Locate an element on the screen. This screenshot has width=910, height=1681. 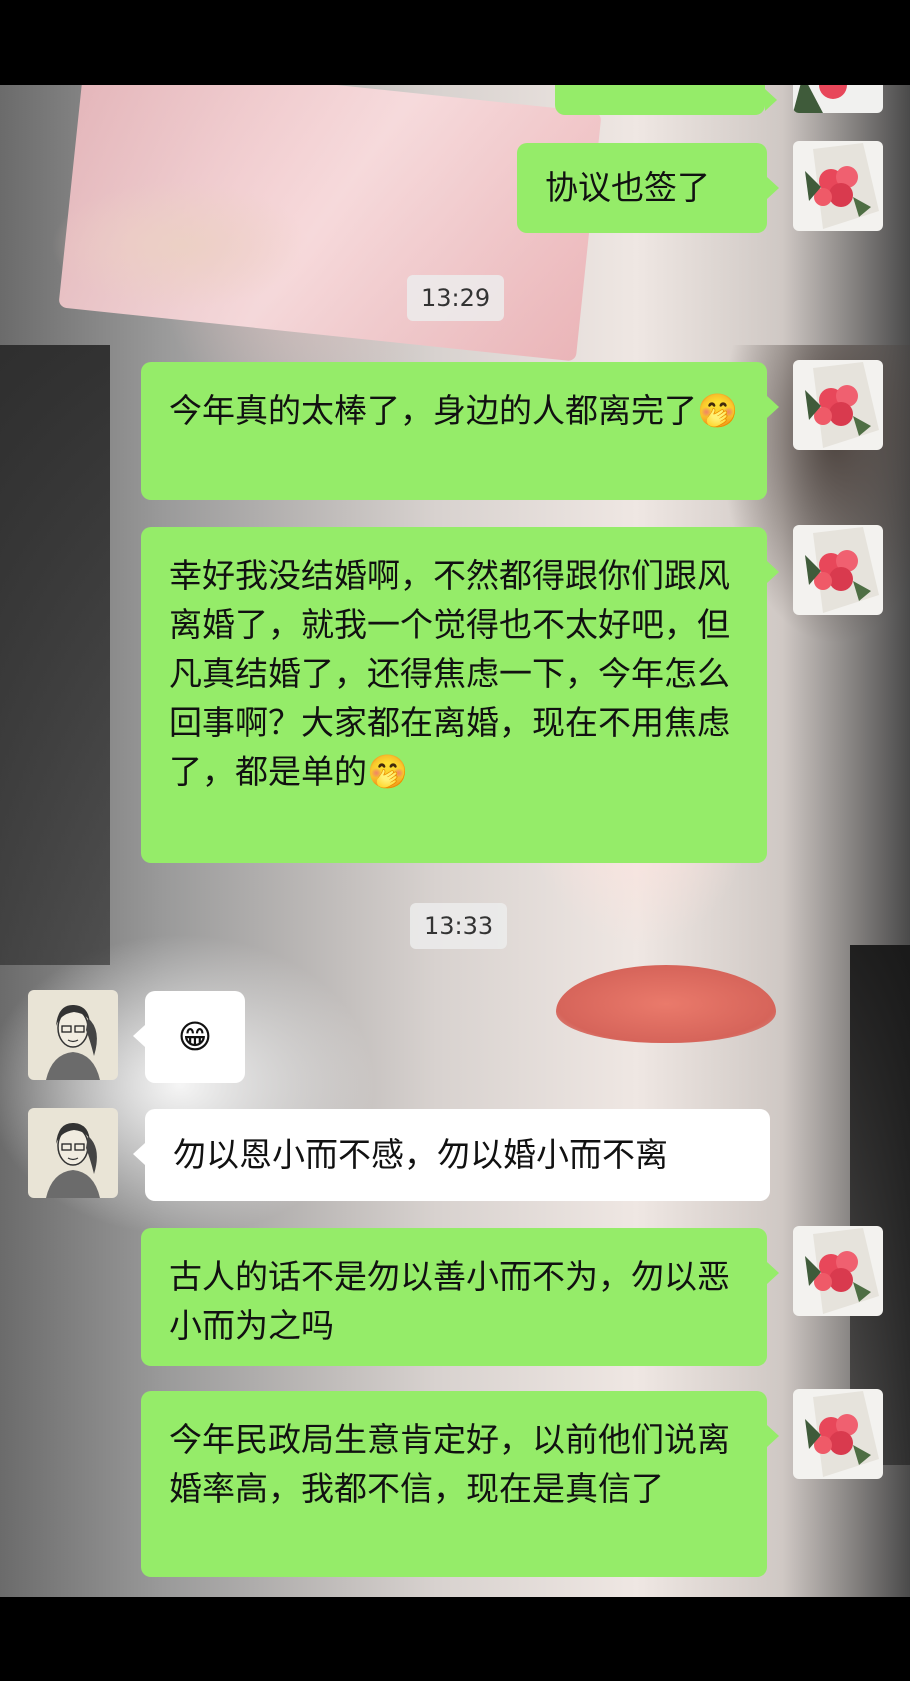
navigation-bar is located at coordinates (455, 1639).